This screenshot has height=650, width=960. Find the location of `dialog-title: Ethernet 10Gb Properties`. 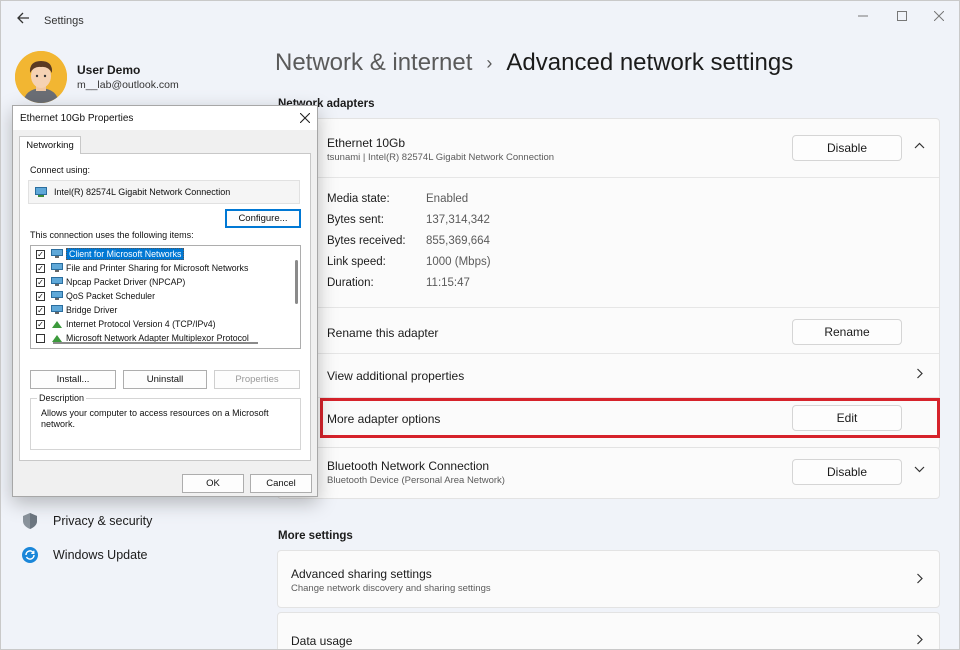

dialog-title: Ethernet 10Gb Properties is located at coordinates (77, 118).